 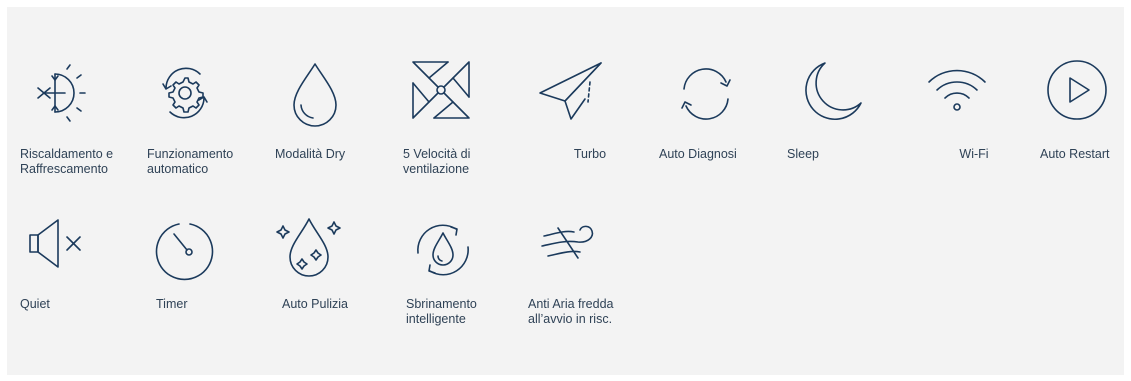 What do you see at coordinates (832, 92) in the screenshot?
I see `crescent-moon-icon` at bounding box center [832, 92].